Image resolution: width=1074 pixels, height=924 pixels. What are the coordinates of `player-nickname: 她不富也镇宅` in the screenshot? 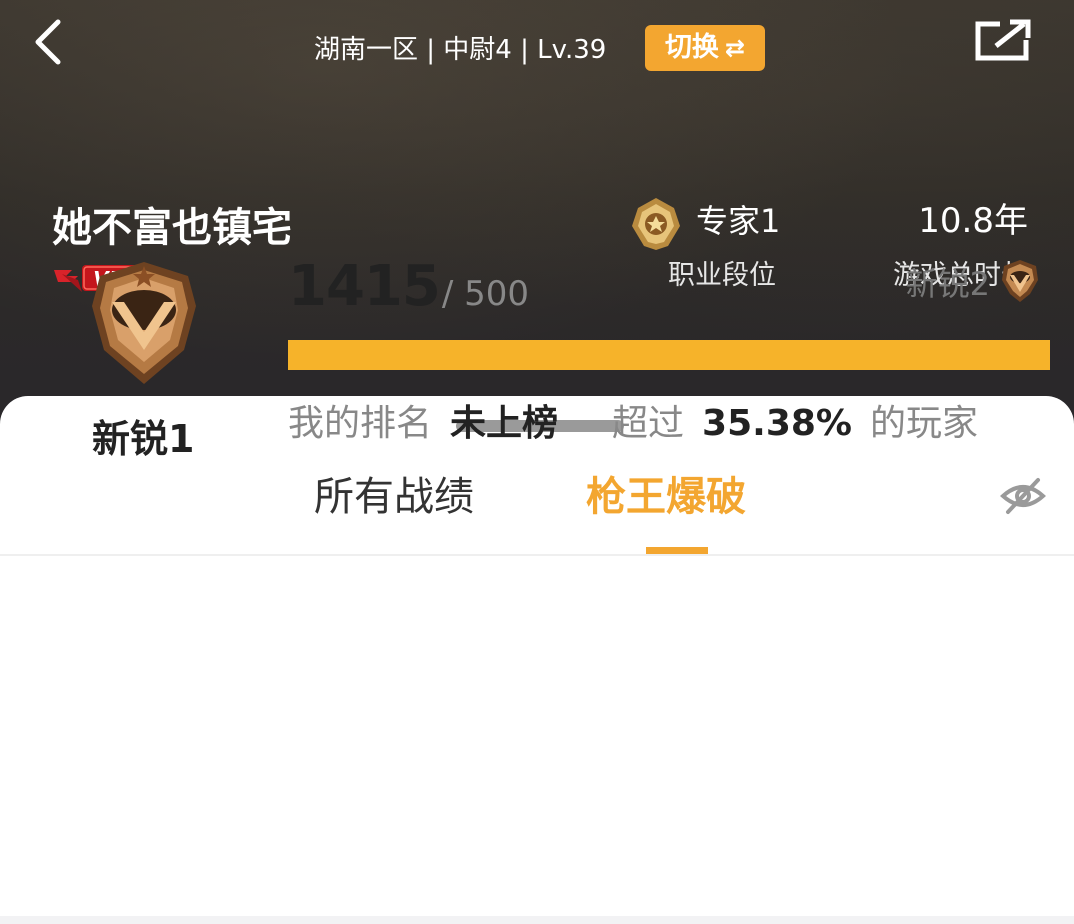 It's located at (172, 228).